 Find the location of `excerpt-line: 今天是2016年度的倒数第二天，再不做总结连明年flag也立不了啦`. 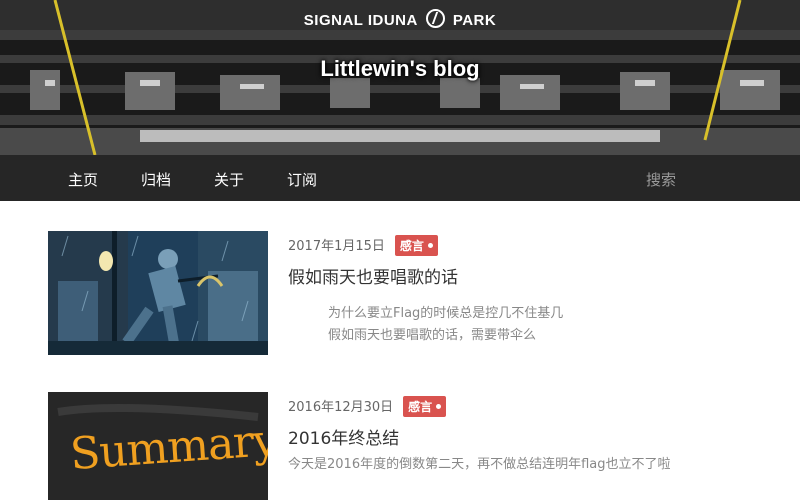

excerpt-line: 今天是2016年度的倒数第二天，再不做总结连明年flag也立不了啦 is located at coordinates (479, 464).